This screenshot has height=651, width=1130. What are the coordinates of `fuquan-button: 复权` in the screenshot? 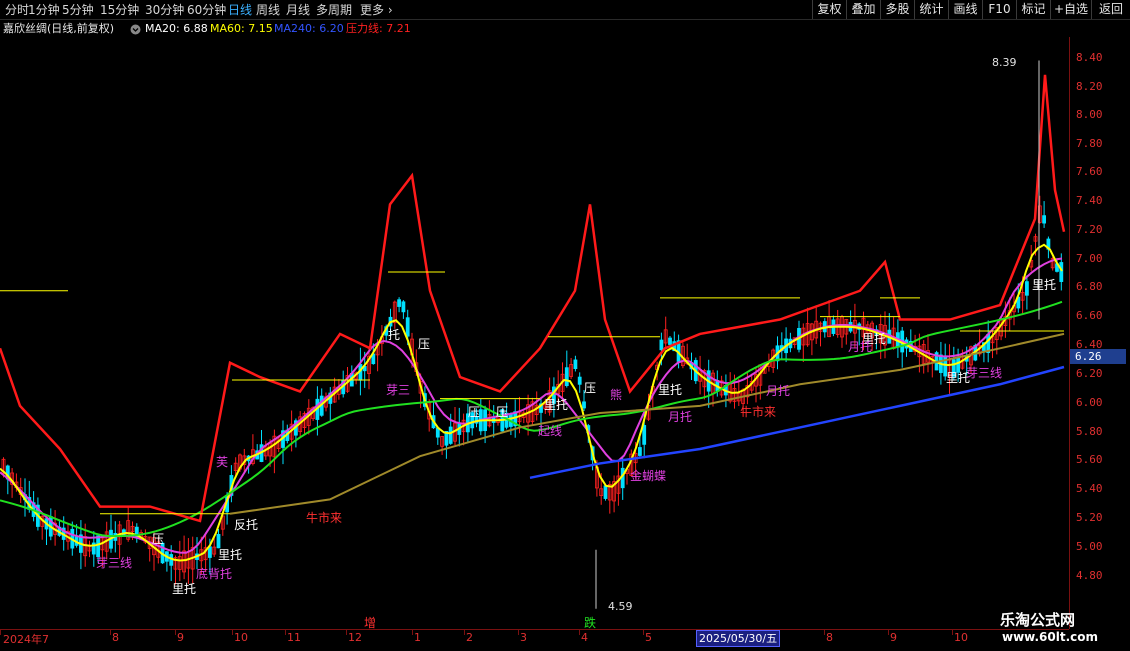 It's located at (829, 9).